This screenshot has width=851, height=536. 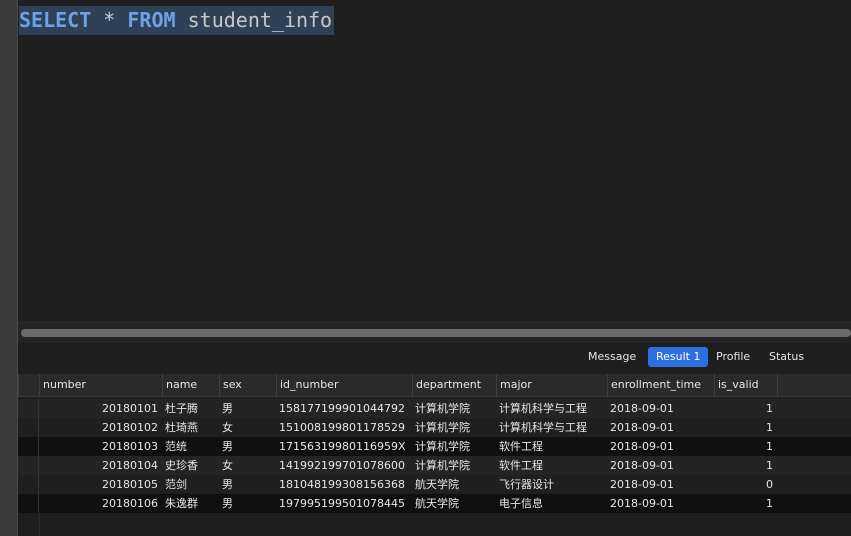 I want to click on cell-number: 20180105, so click(x=130, y=484).